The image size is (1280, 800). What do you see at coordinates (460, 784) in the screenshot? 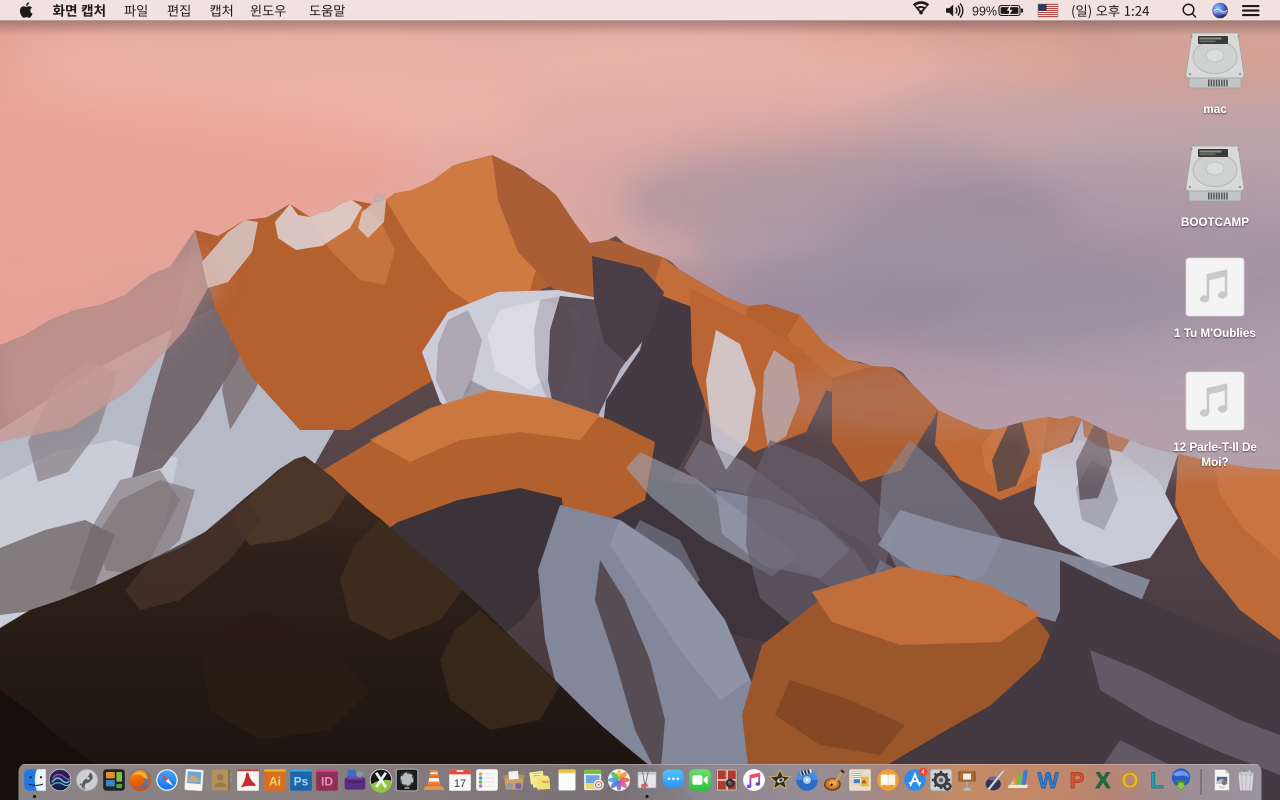
I see `svg-text: 17` at bounding box center [460, 784].